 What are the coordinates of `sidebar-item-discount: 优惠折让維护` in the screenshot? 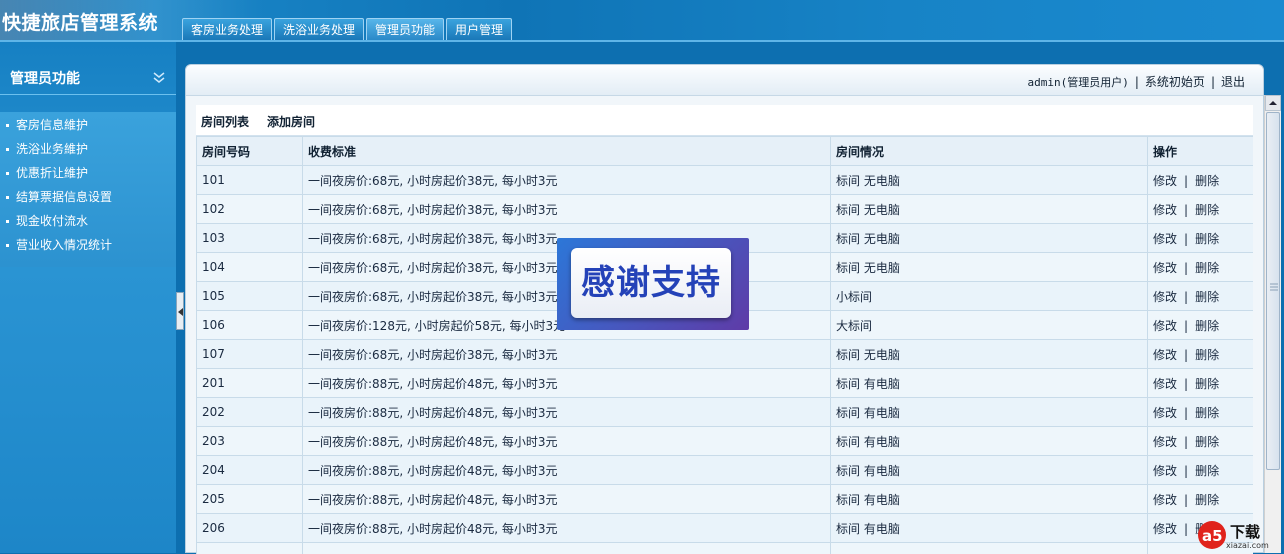 It's located at (47, 173).